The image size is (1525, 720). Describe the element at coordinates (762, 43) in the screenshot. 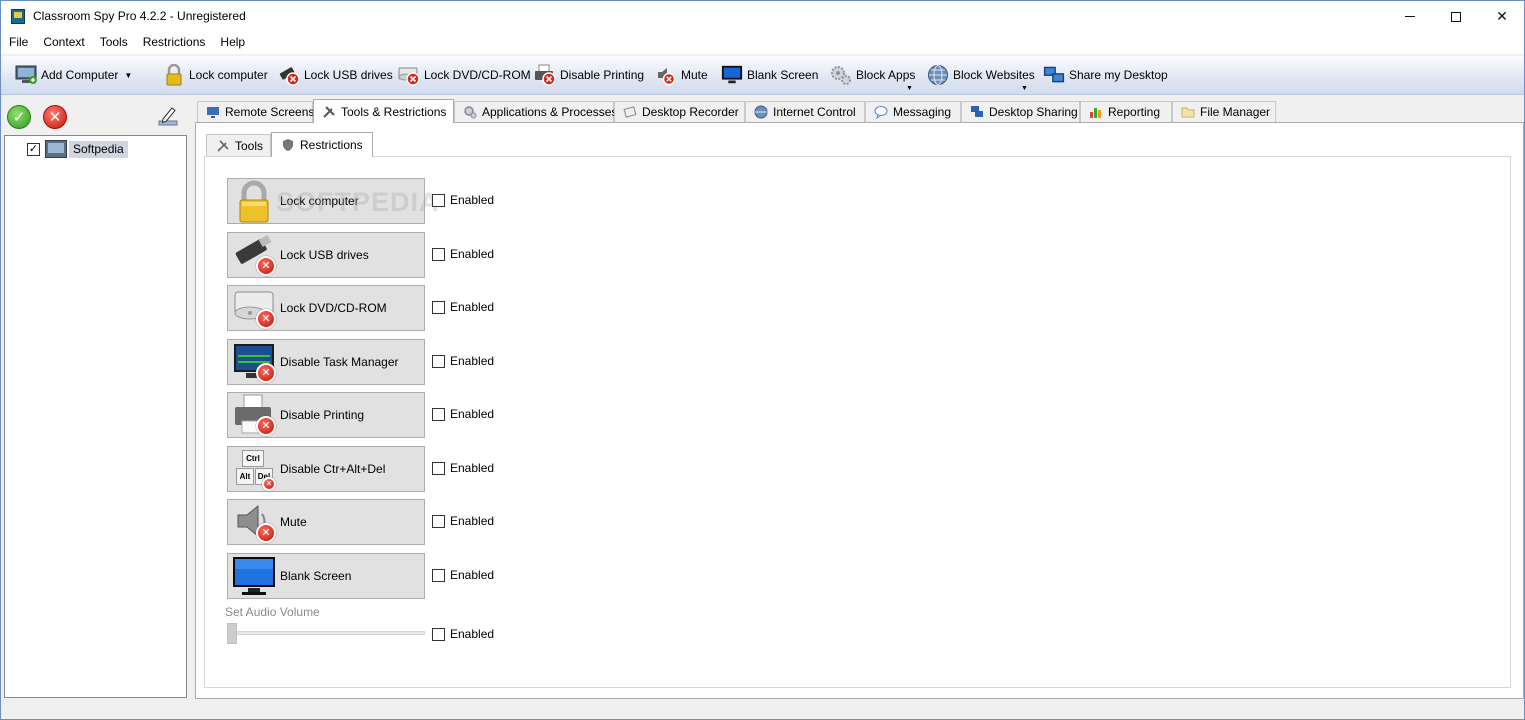

I see `menu-bar: File Context Tools Restrictions Help` at that location.